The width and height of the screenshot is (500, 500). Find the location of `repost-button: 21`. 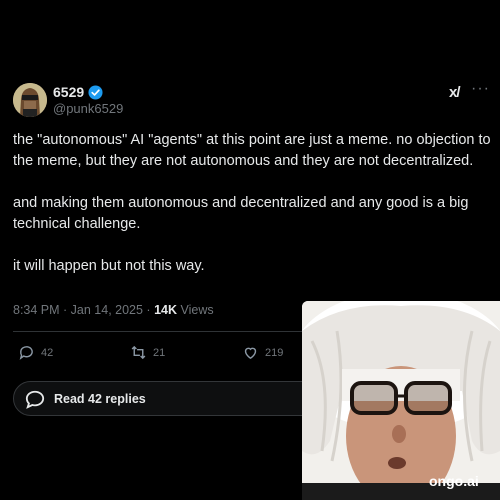

repost-button: 21 is located at coordinates (147, 352).